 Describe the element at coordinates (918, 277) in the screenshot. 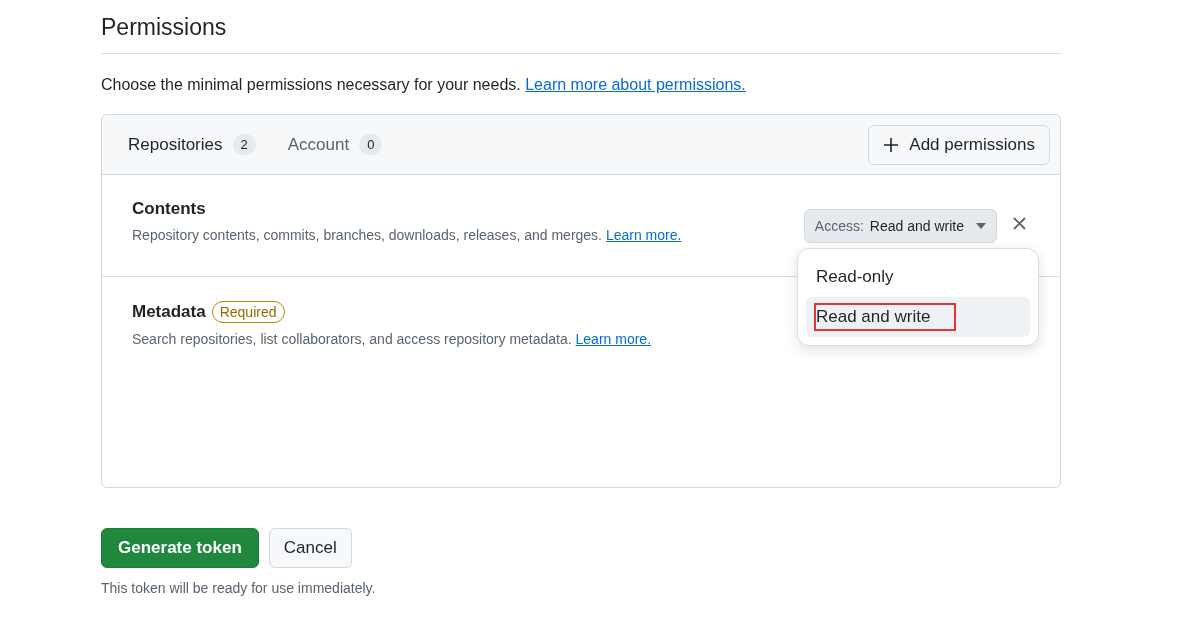

I see `menu-item: Read-only` at that location.